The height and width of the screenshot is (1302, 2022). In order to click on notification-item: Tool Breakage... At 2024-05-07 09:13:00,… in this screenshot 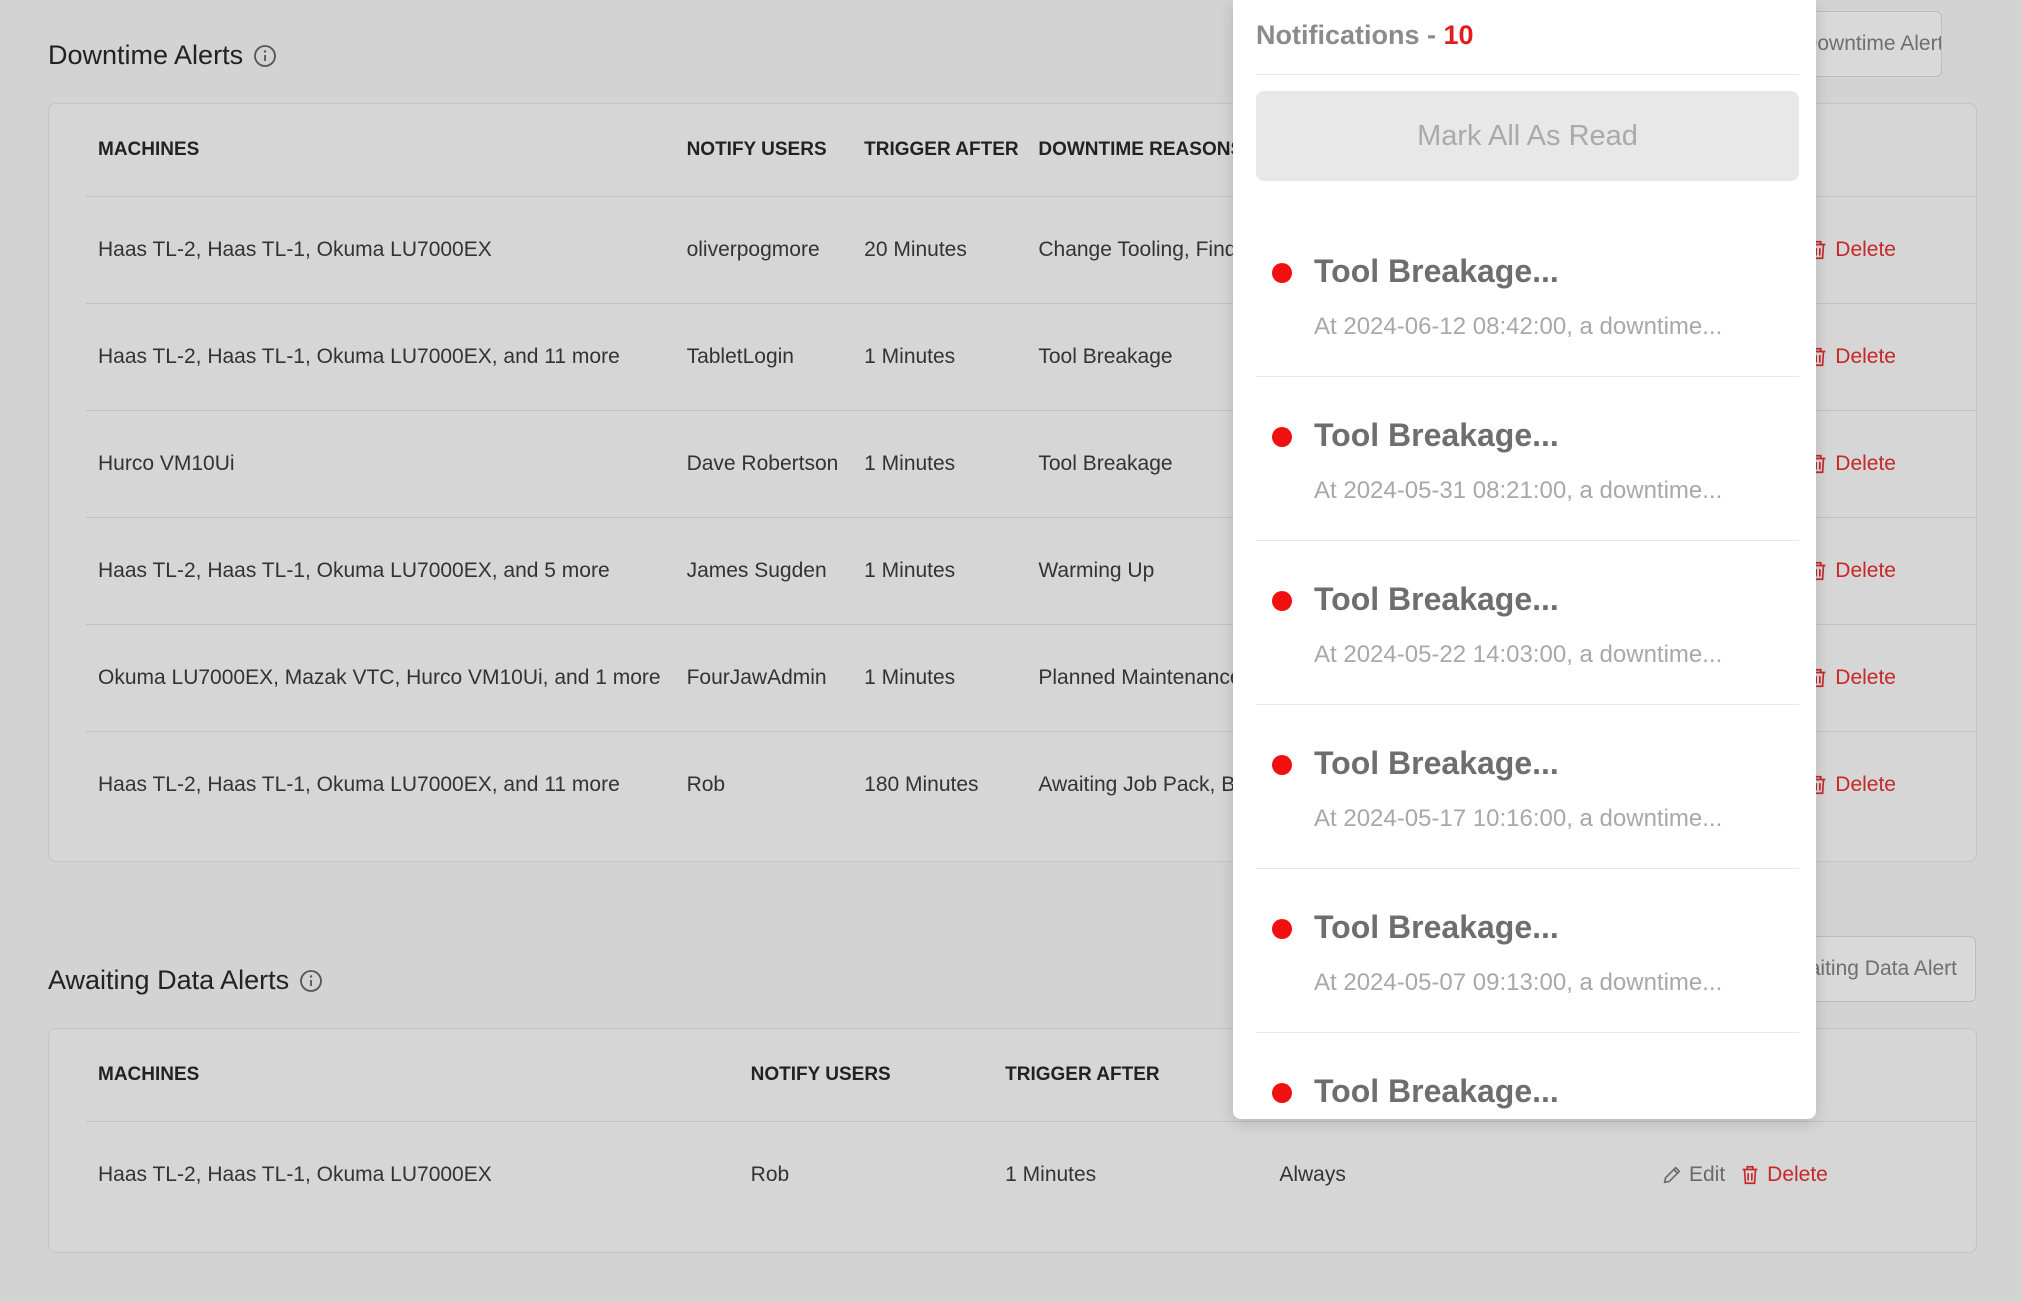, I will do `click(1527, 951)`.